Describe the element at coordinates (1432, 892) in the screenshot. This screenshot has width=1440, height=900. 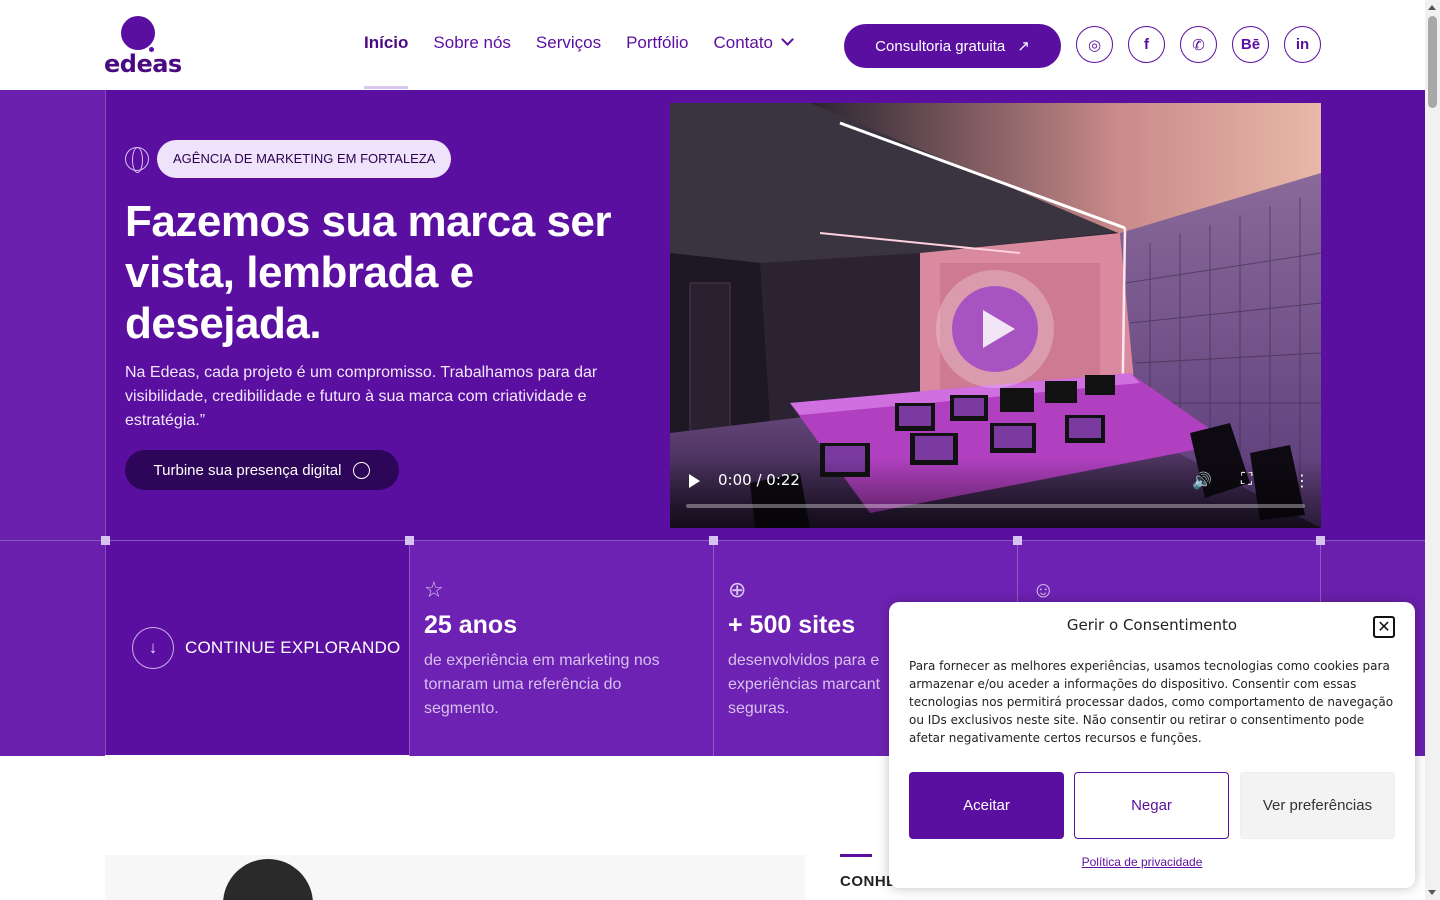
I see `scroll-down-arrow` at that location.